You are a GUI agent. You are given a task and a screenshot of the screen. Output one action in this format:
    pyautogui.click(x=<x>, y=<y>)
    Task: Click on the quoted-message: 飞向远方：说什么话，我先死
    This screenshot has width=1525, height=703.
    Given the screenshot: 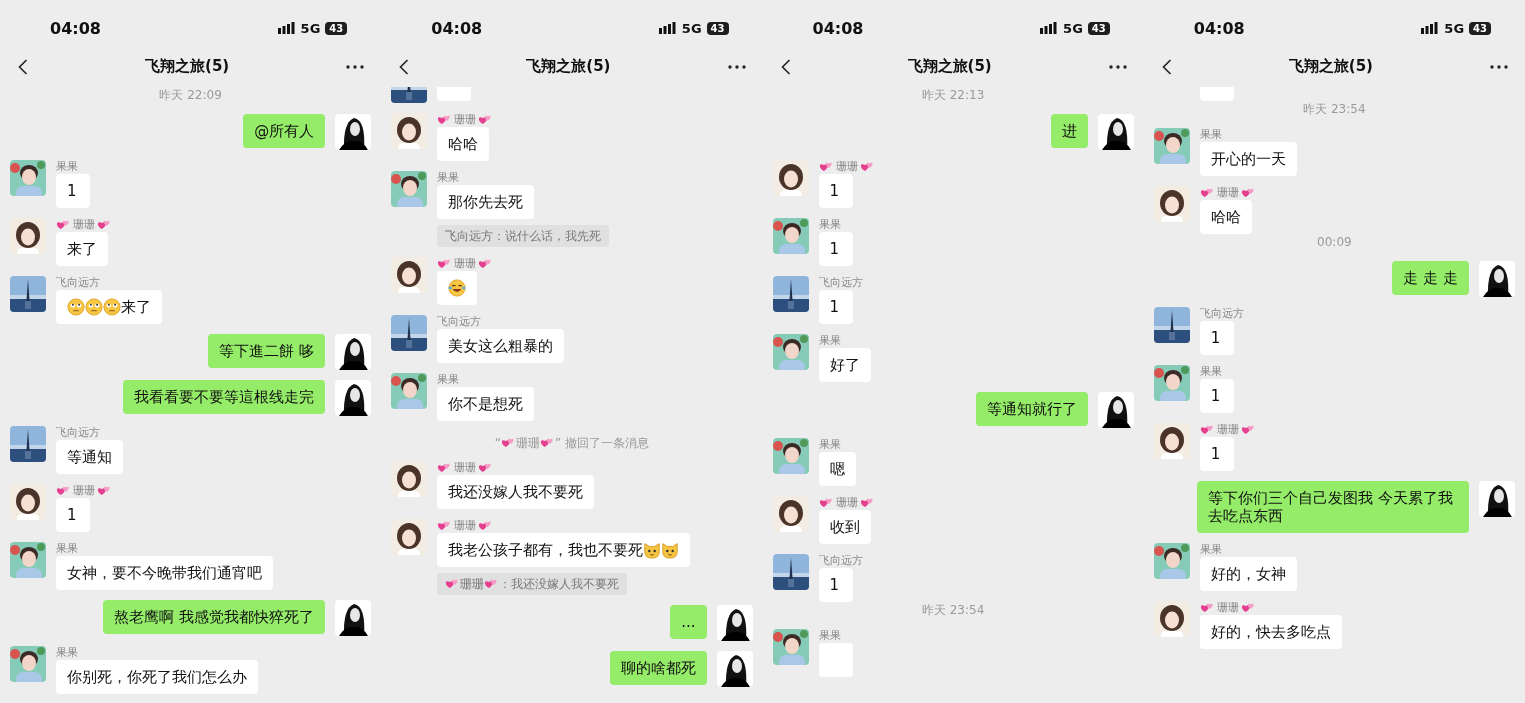 What is the action you would take?
    pyautogui.click(x=523, y=236)
    